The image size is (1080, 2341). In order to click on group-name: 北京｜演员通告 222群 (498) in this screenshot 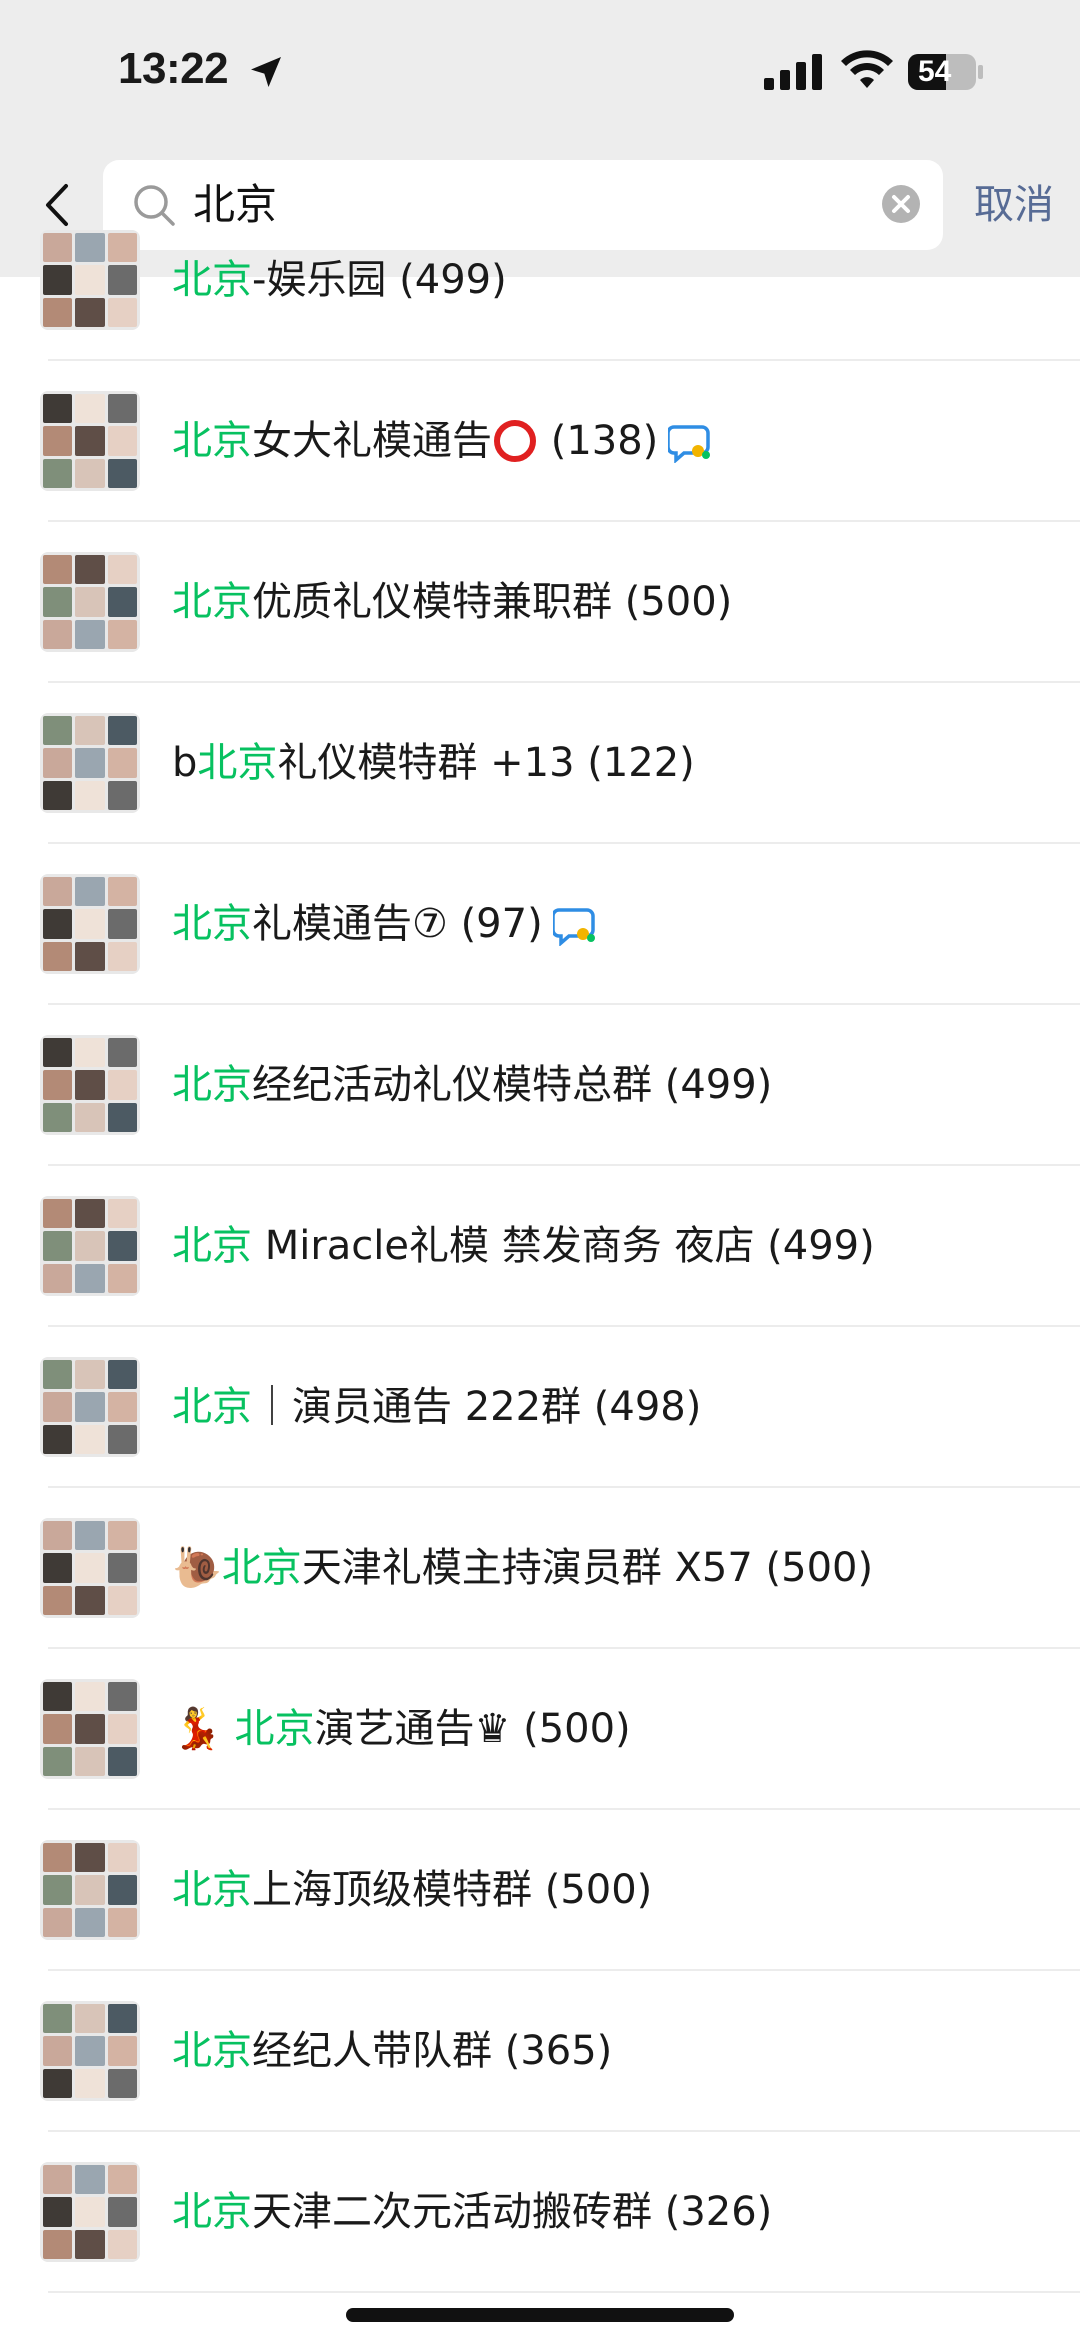, I will do `click(436, 1407)`.